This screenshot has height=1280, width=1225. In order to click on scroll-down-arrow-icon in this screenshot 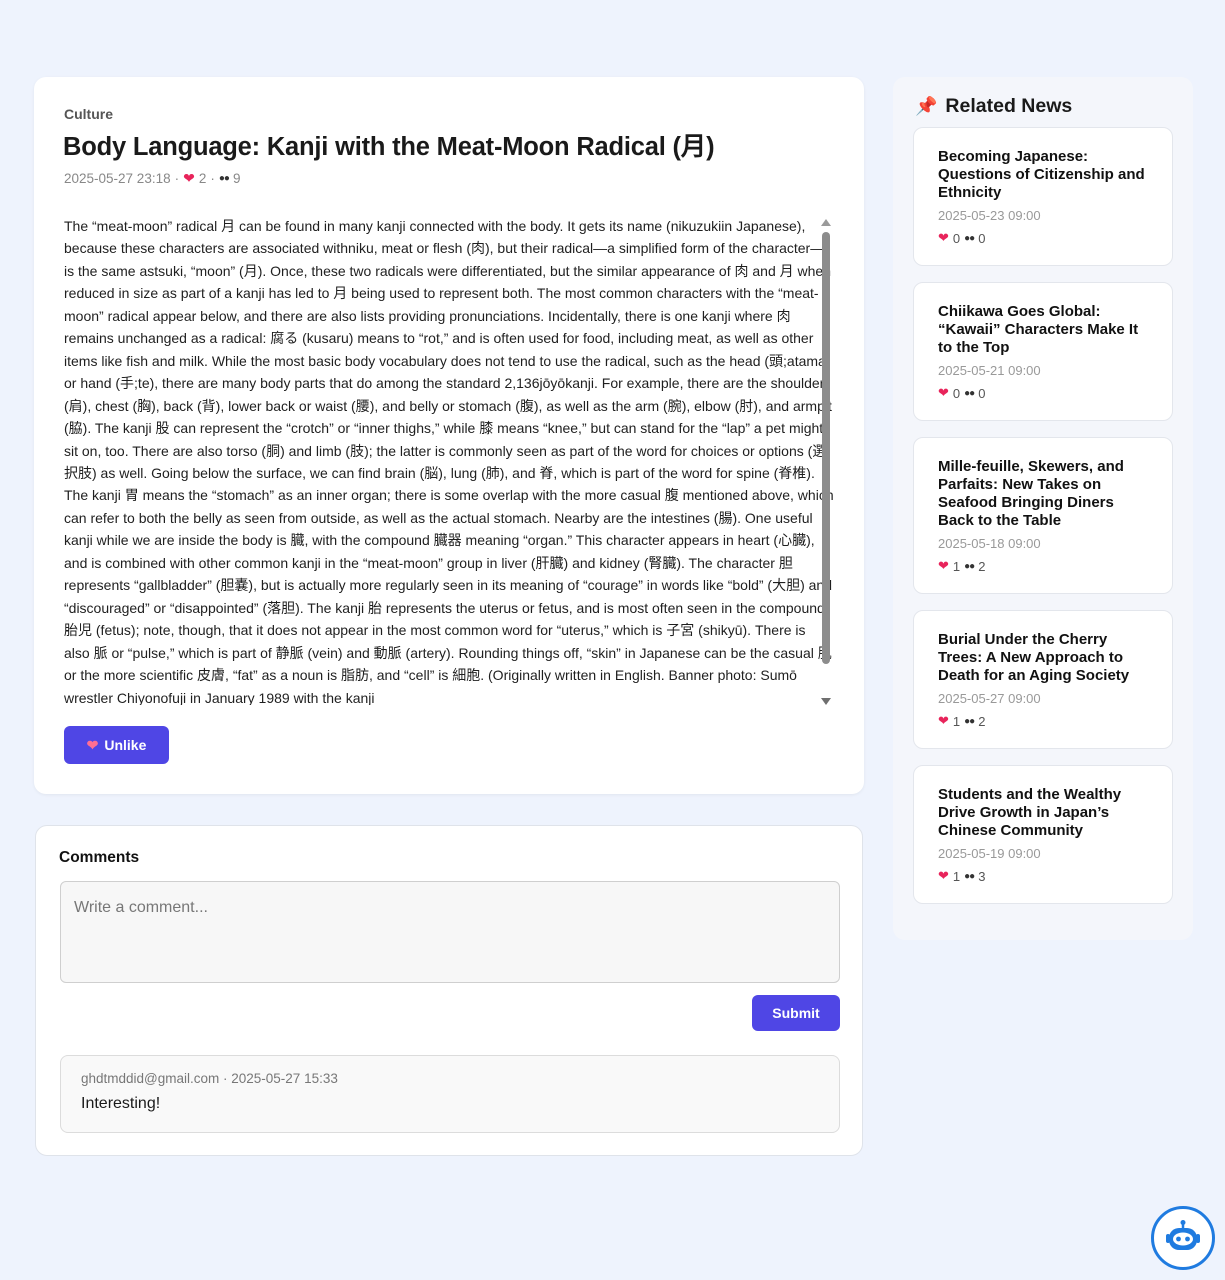, I will do `click(826, 701)`.